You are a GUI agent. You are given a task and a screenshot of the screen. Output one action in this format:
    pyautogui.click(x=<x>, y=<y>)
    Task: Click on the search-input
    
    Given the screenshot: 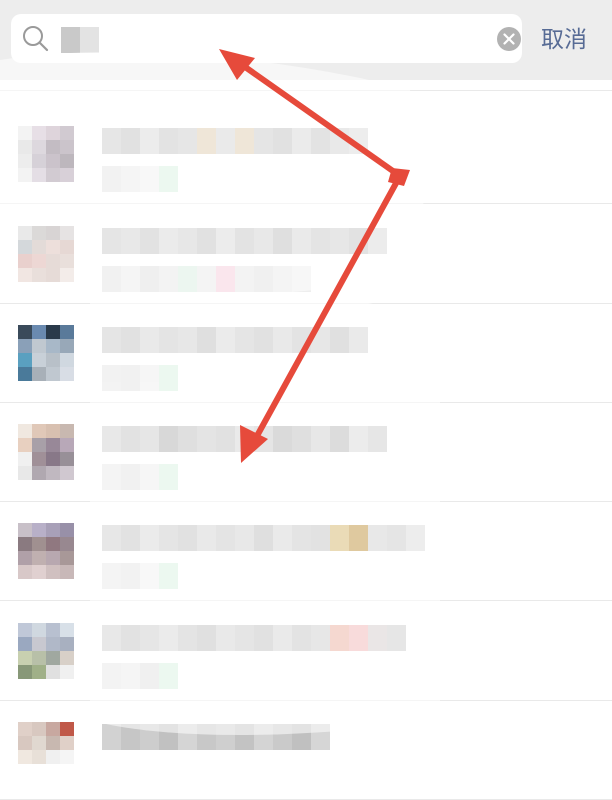 What is the action you would take?
    pyautogui.click(x=80, y=40)
    